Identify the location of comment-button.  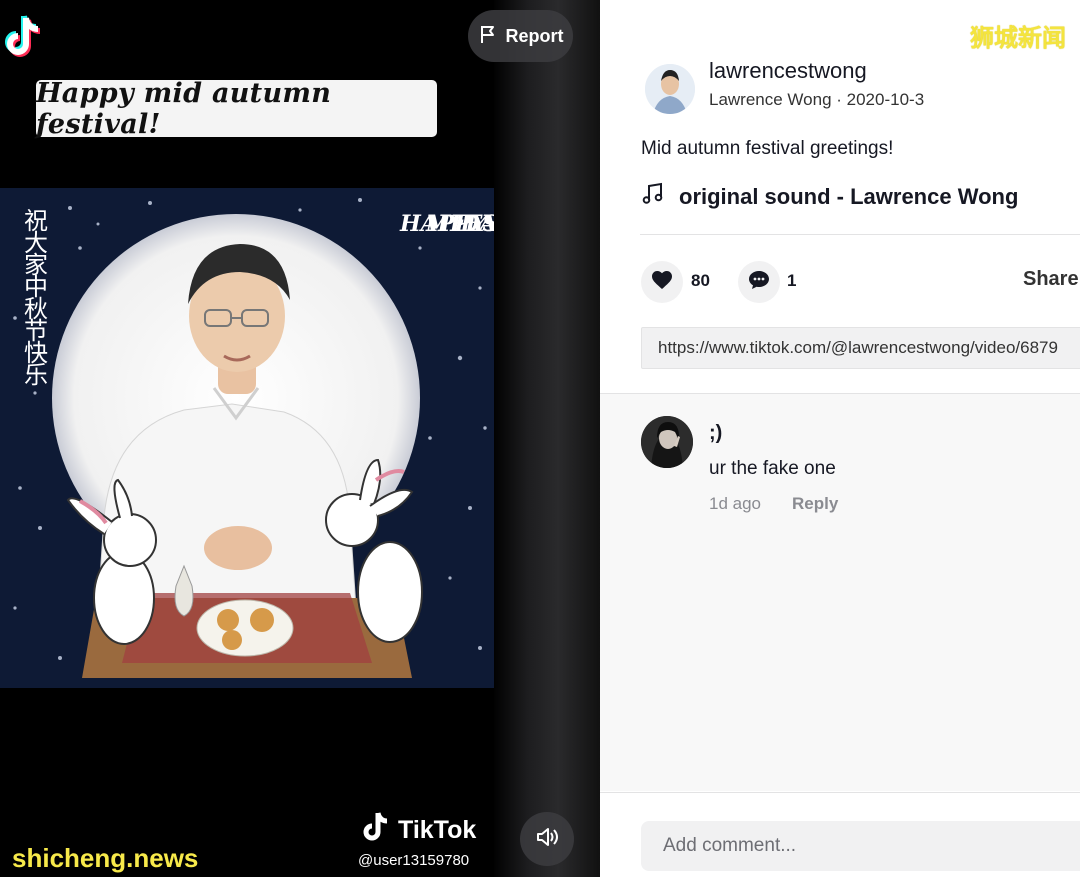
(759, 282).